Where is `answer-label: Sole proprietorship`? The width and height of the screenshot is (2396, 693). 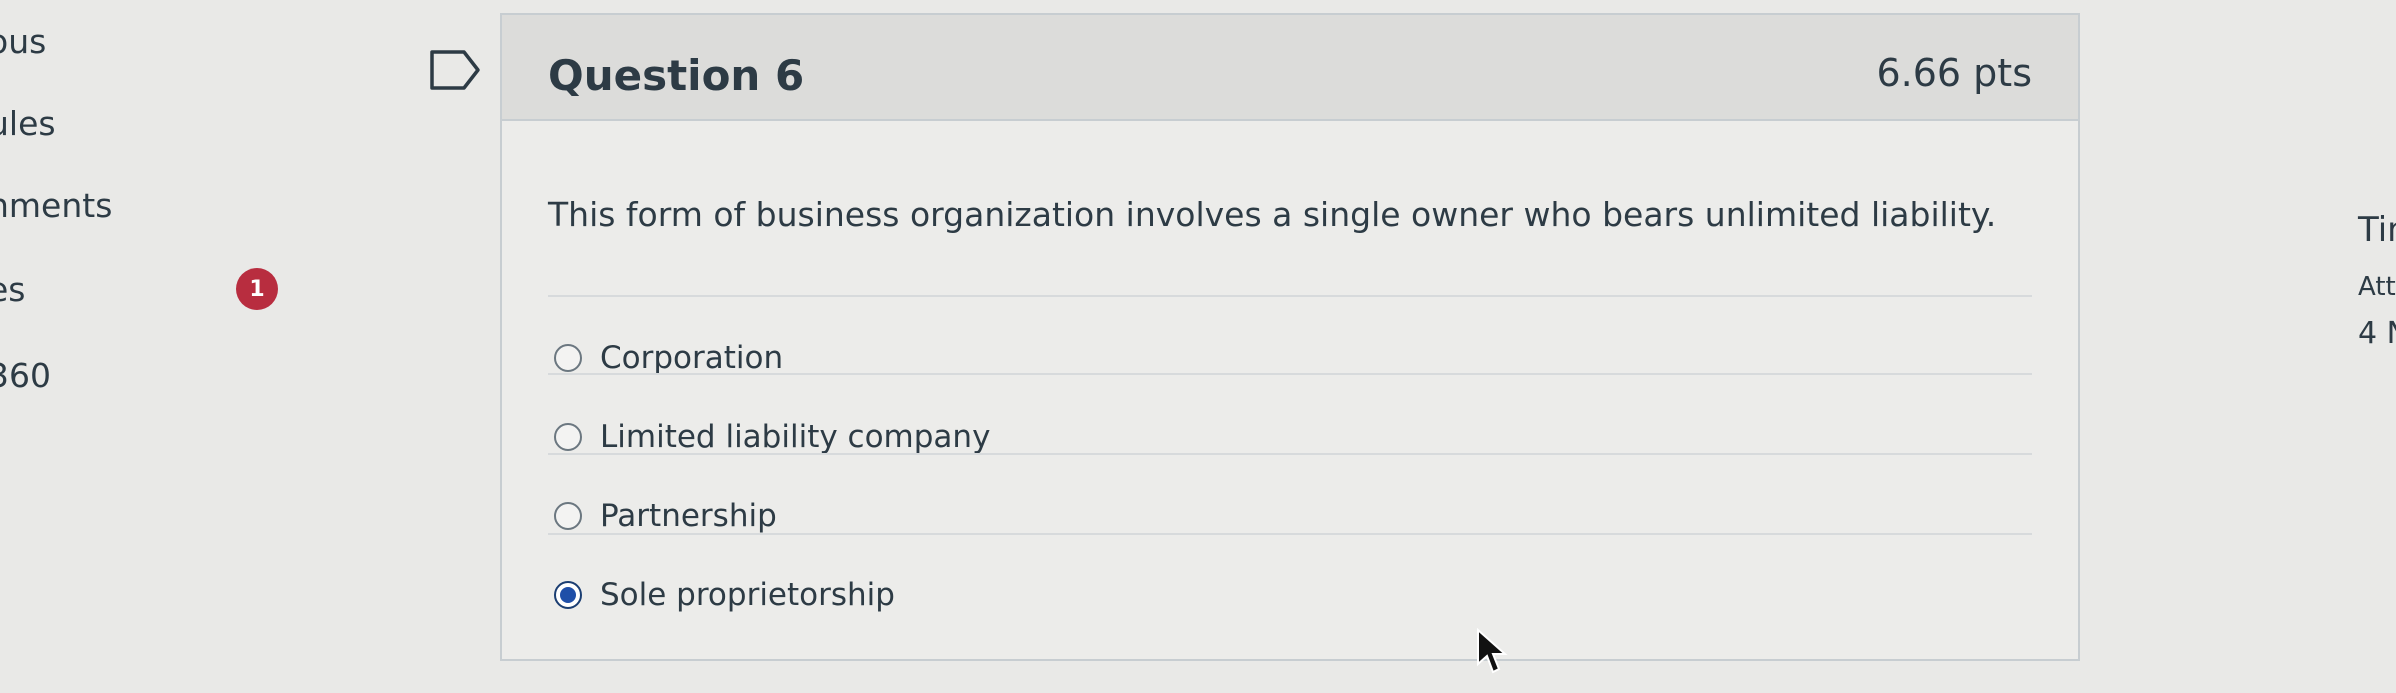 answer-label: Sole proprietorship is located at coordinates (747, 595).